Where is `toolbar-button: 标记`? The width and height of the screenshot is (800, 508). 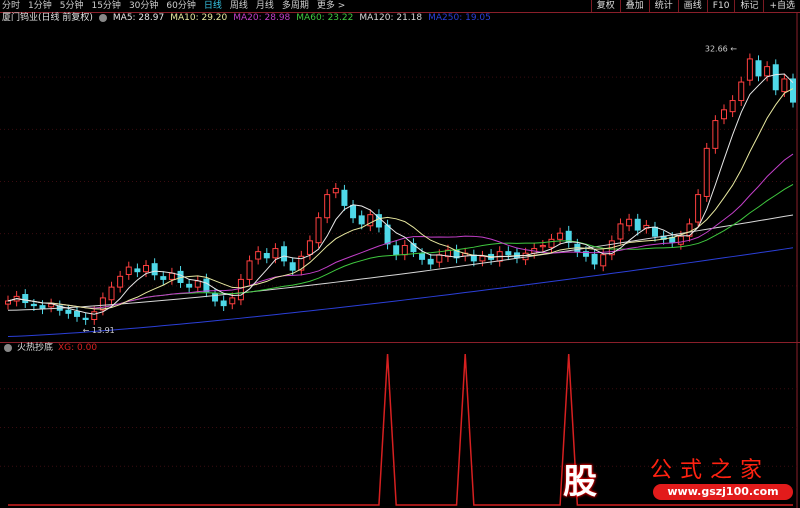 toolbar-button: 标记 is located at coordinates (748, 6).